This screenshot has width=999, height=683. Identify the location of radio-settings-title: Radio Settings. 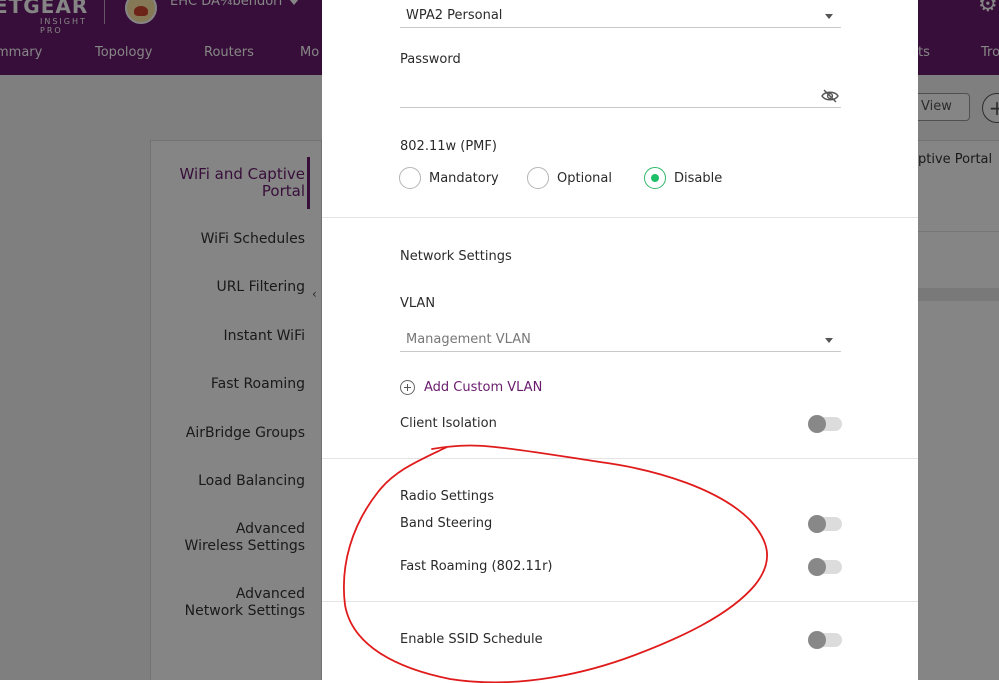
(447, 496).